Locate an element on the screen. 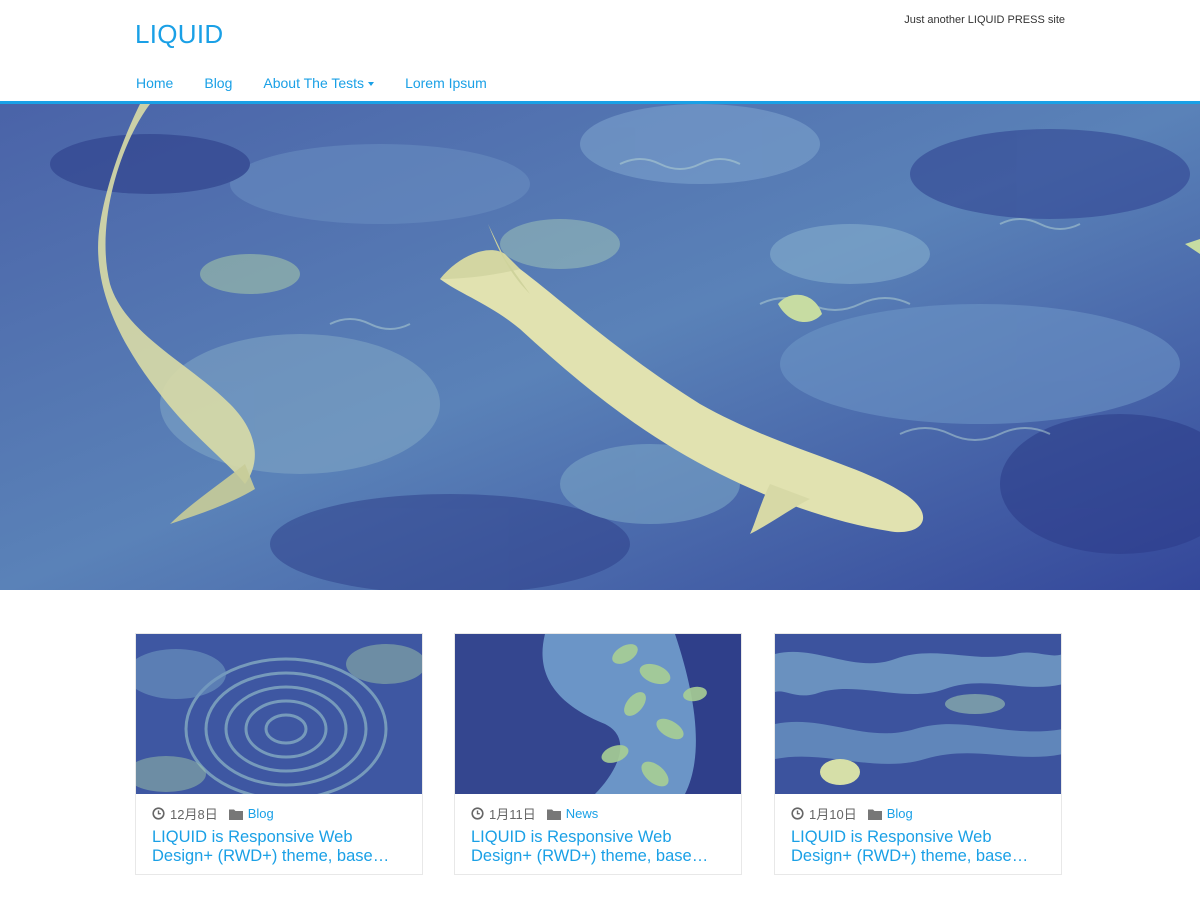 The height and width of the screenshot is (900, 1200). nav-item-about-the-tests: About The Tests is located at coordinates (319, 83).